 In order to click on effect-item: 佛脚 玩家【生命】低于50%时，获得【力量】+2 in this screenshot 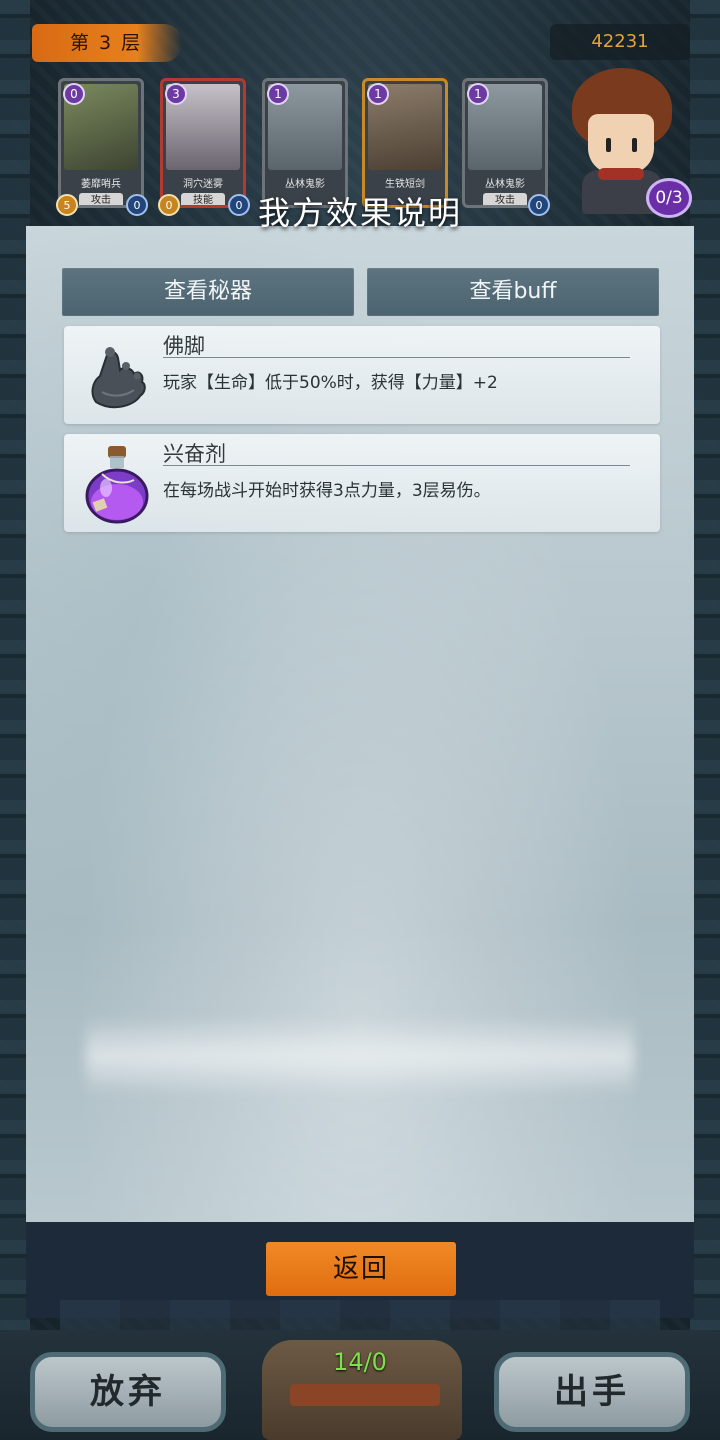, I will do `click(362, 375)`.